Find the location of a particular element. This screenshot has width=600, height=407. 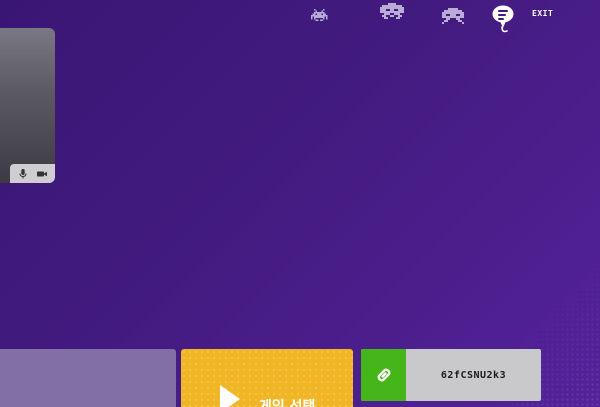

room-link-box: 62fCSNU2k3 is located at coordinates (451, 375).